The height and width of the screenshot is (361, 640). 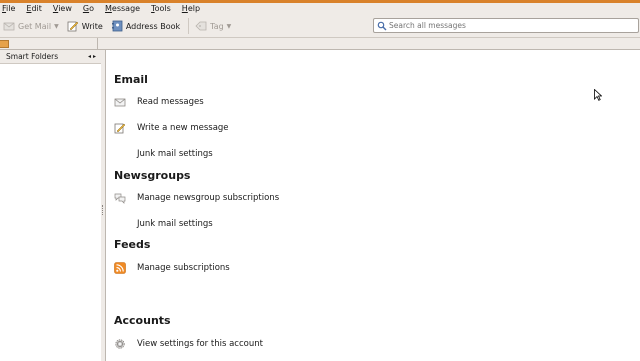 I want to click on manage-feed-subscriptions-label: Manage subscriptions, so click(x=183, y=268).